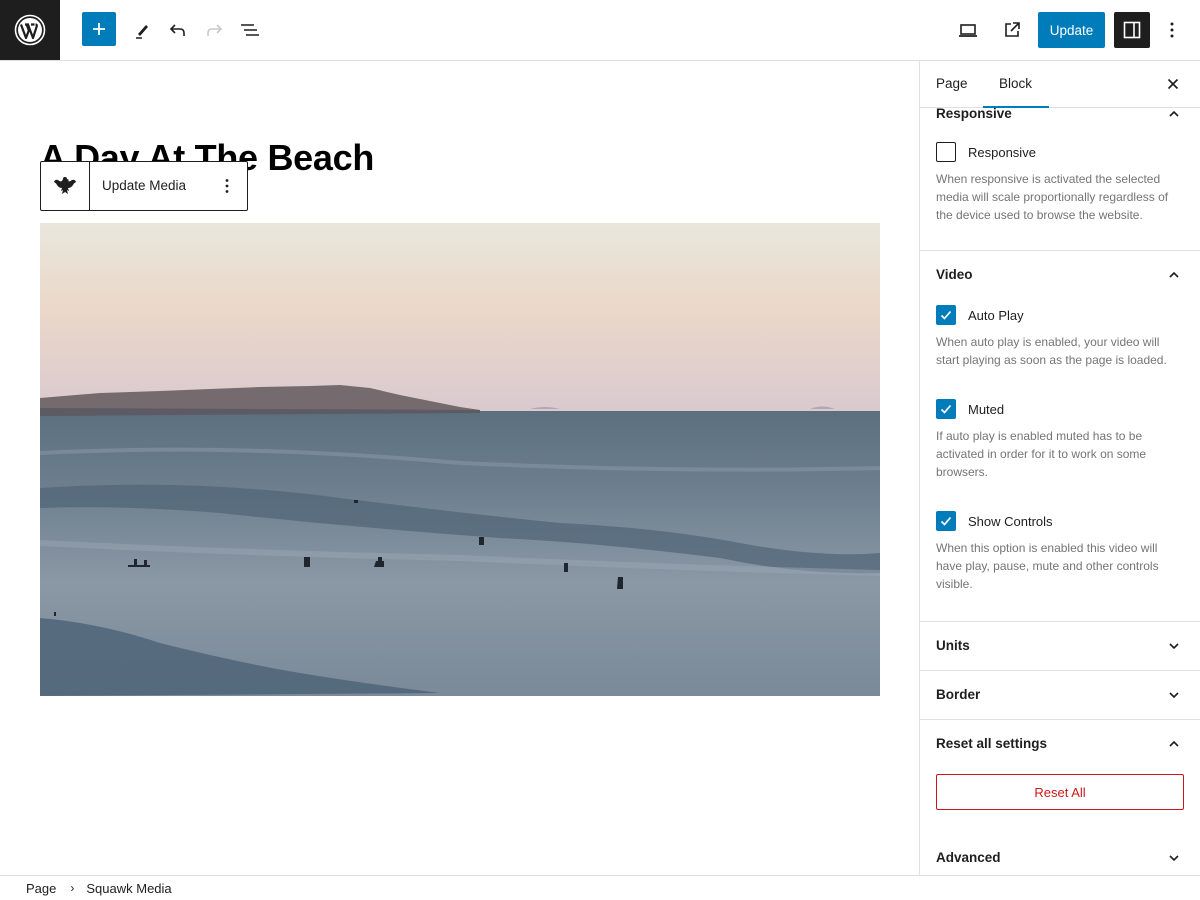 The image size is (1200, 900). I want to click on redo-icon, so click(215, 30).